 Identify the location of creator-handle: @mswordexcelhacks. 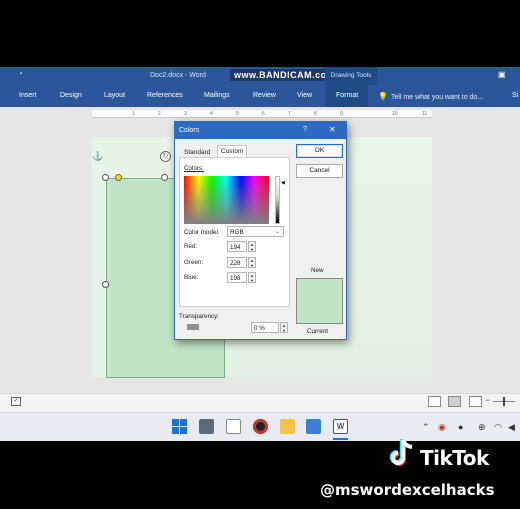
(407, 490).